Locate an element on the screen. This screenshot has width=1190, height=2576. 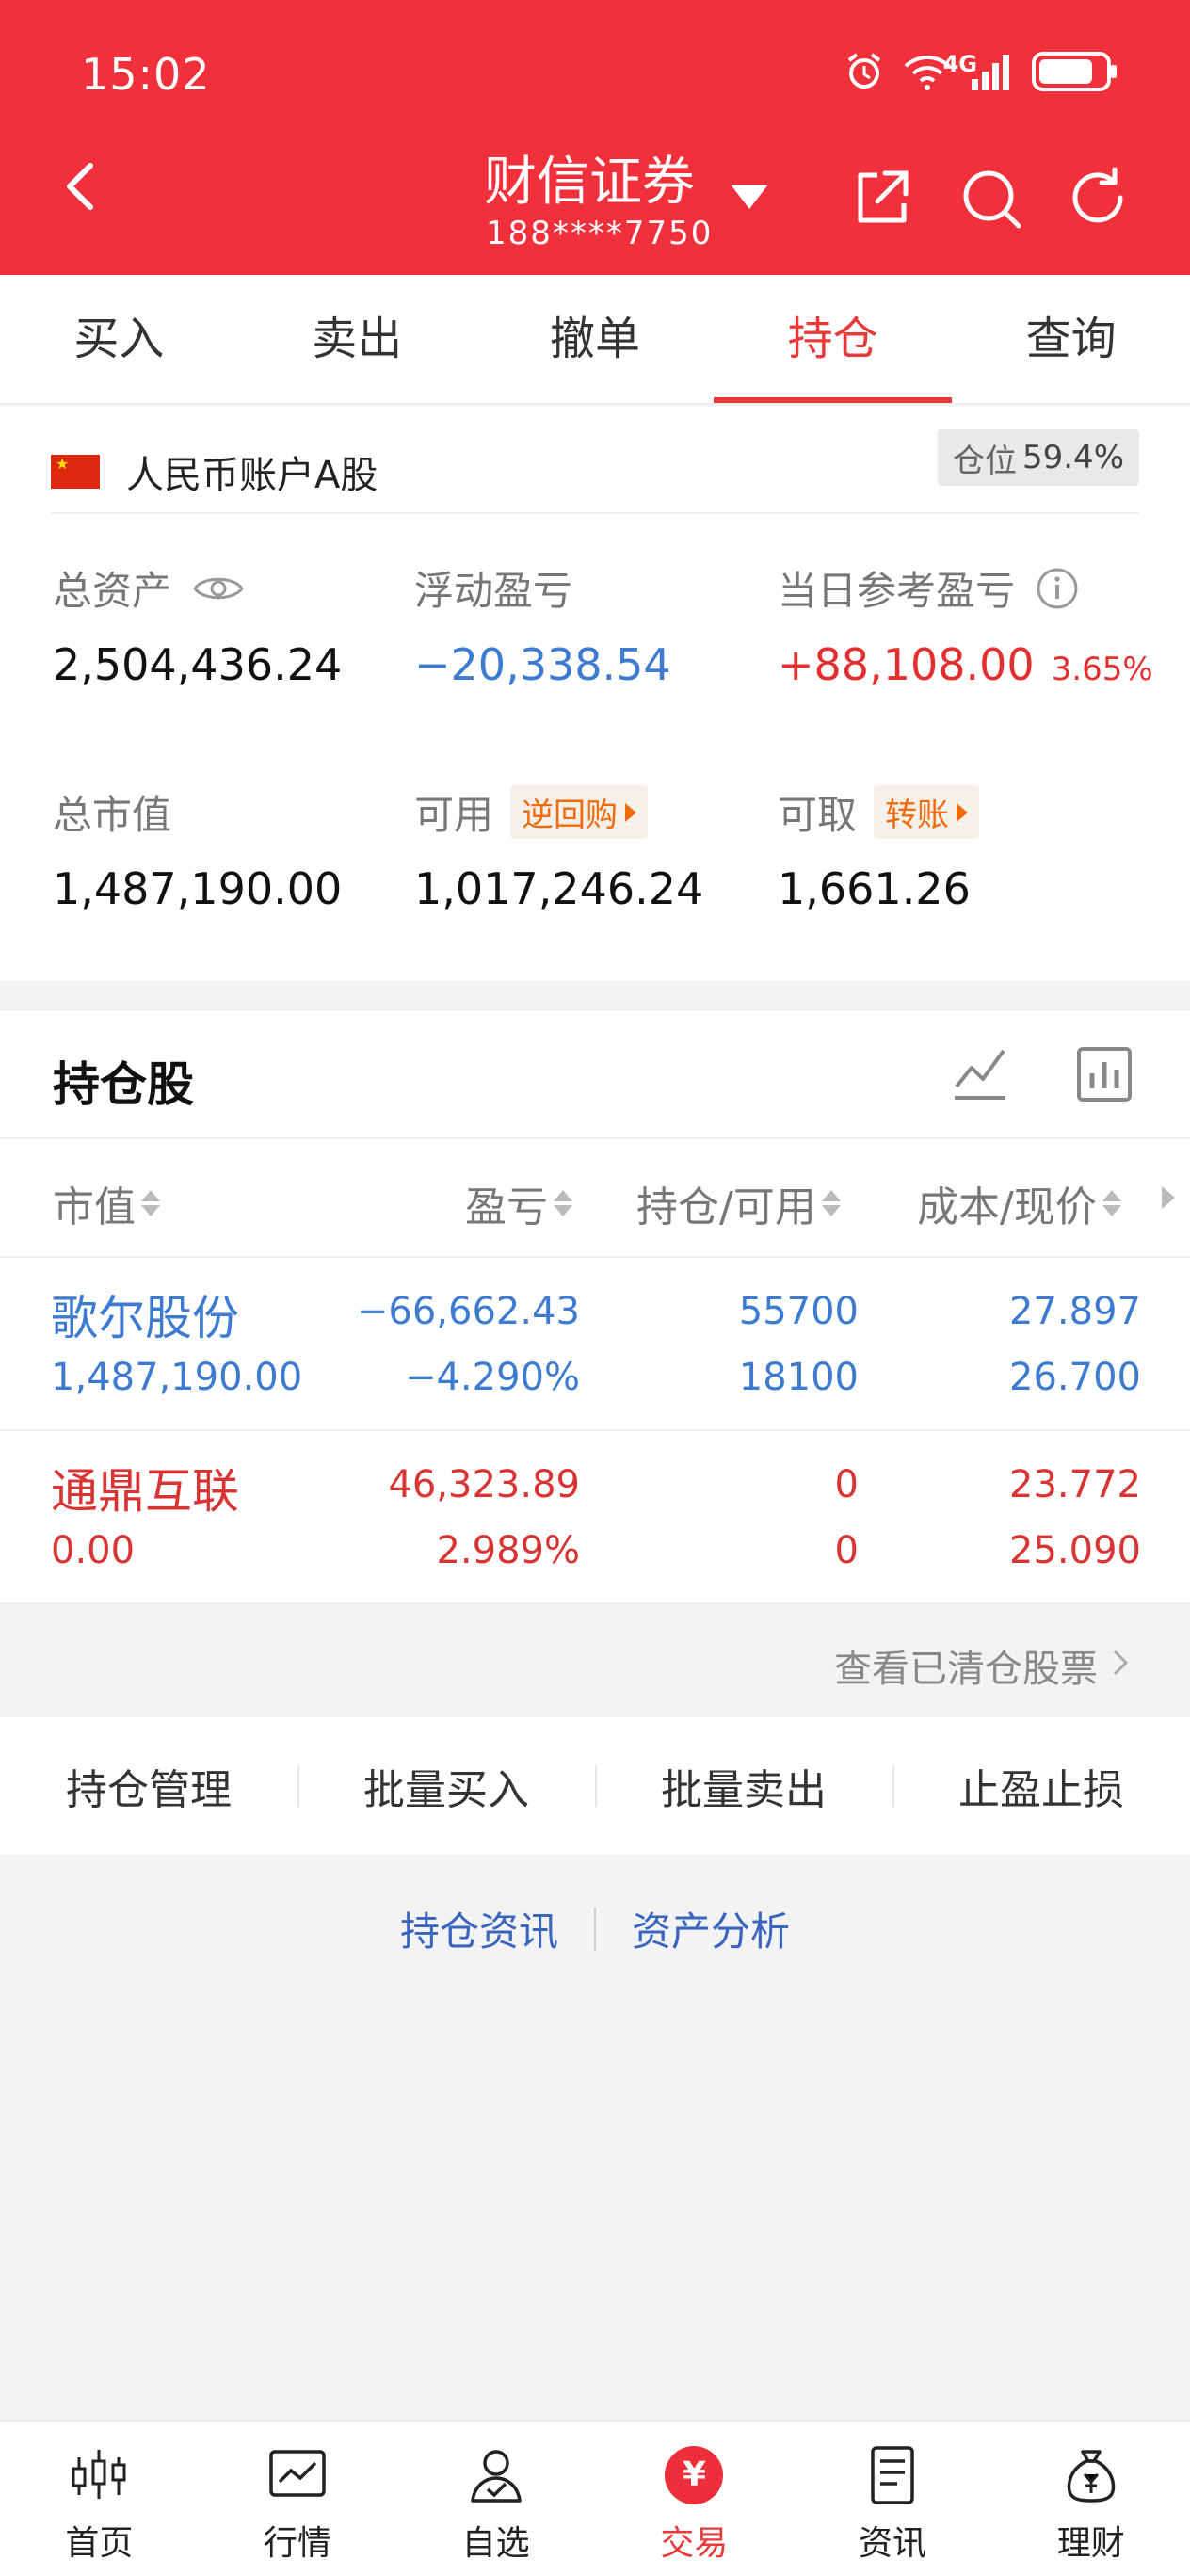
holdings-column-header: 市值 盈亏 持仓/可用 成本/现价 is located at coordinates (595, 1198).